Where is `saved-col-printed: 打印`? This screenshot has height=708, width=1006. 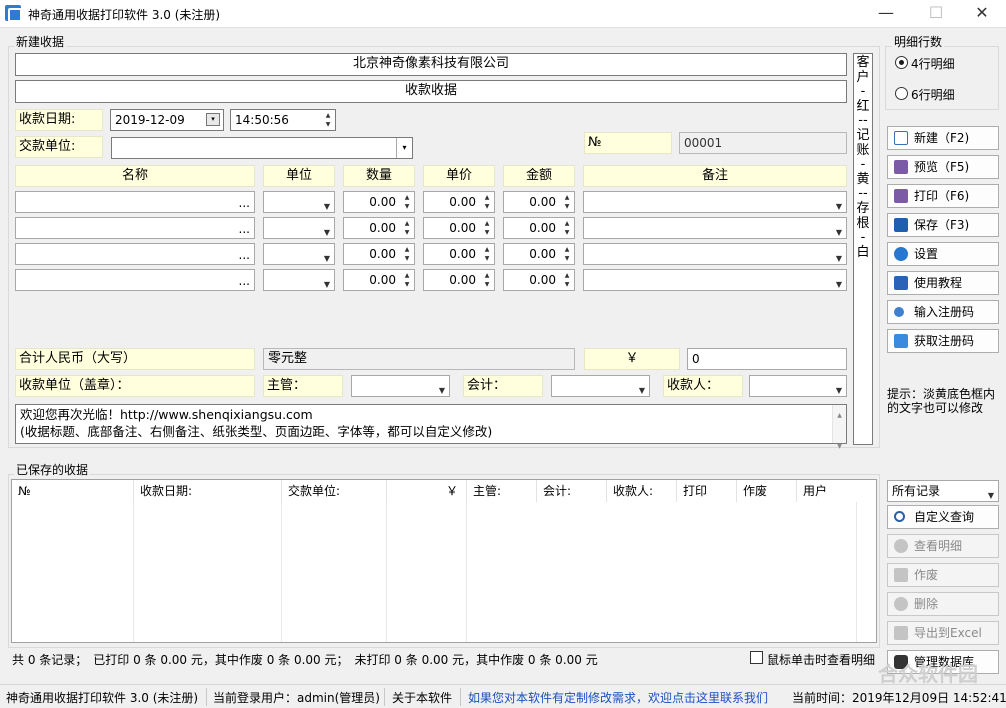
saved-col-printed: 打印 is located at coordinates (707, 491).